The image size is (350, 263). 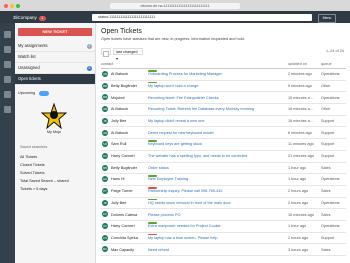 I want to click on sort-label: last changed, so click(x=127, y=52).